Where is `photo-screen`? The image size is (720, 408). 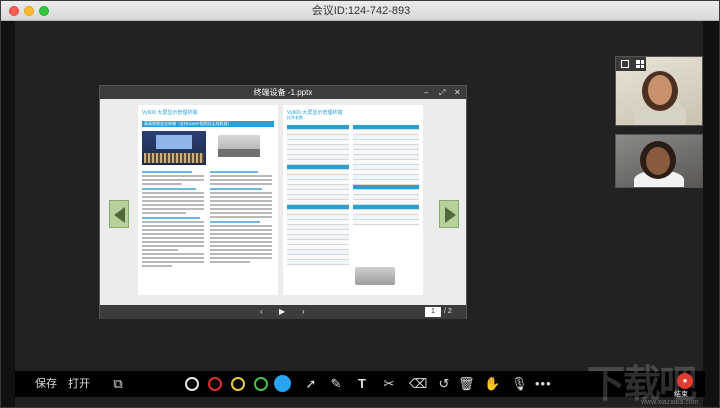 photo-screen is located at coordinates (174, 142).